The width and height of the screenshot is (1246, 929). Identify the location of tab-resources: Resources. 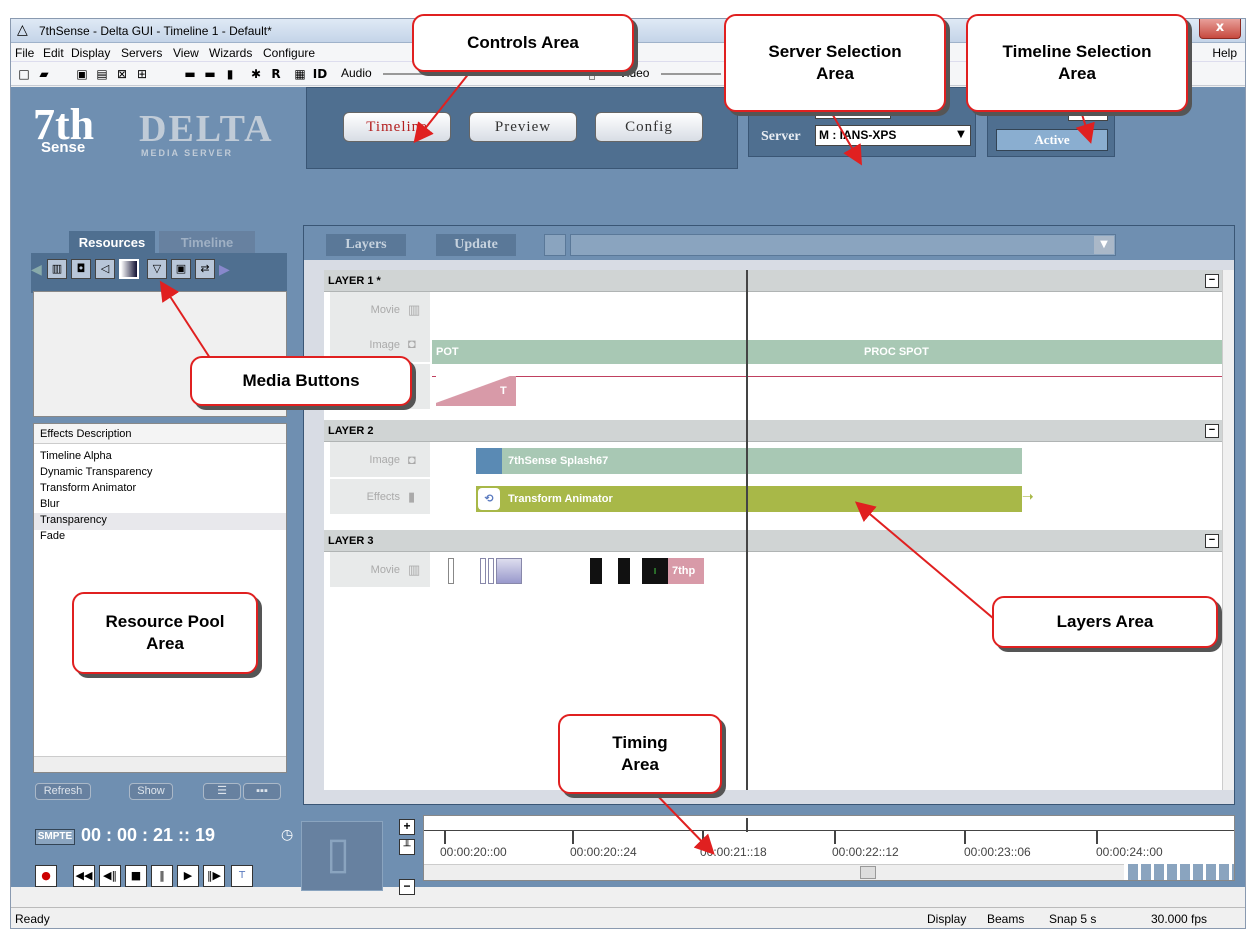
(112, 243).